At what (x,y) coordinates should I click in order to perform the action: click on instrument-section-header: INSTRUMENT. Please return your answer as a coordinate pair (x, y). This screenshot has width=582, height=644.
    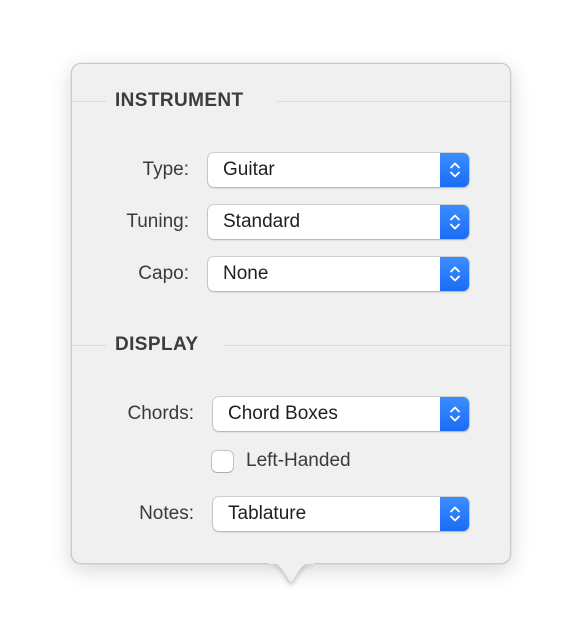
    Looking at the image, I should click on (291, 101).